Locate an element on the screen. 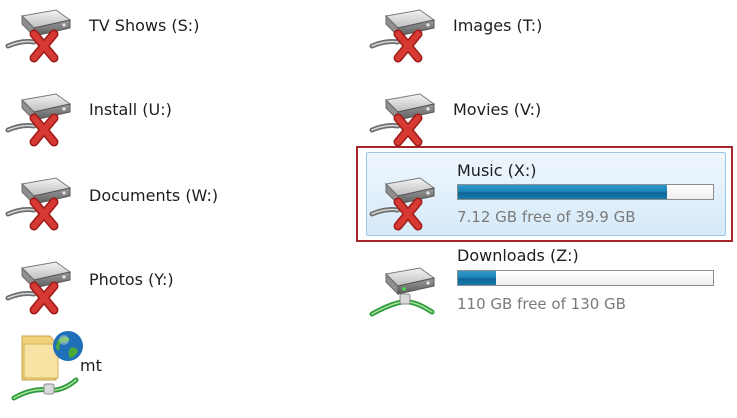 This screenshot has width=737, height=418. drive-item-images: Images (T:) is located at coordinates (518, 33).